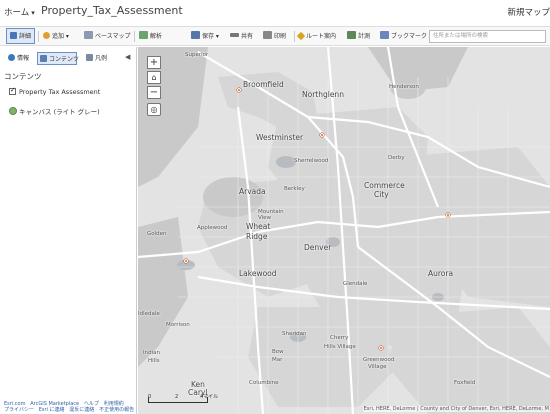 The width and height of the screenshot is (550, 414). What do you see at coordinates (318, 247) in the screenshot?
I see `place-label: Denver` at bounding box center [318, 247].